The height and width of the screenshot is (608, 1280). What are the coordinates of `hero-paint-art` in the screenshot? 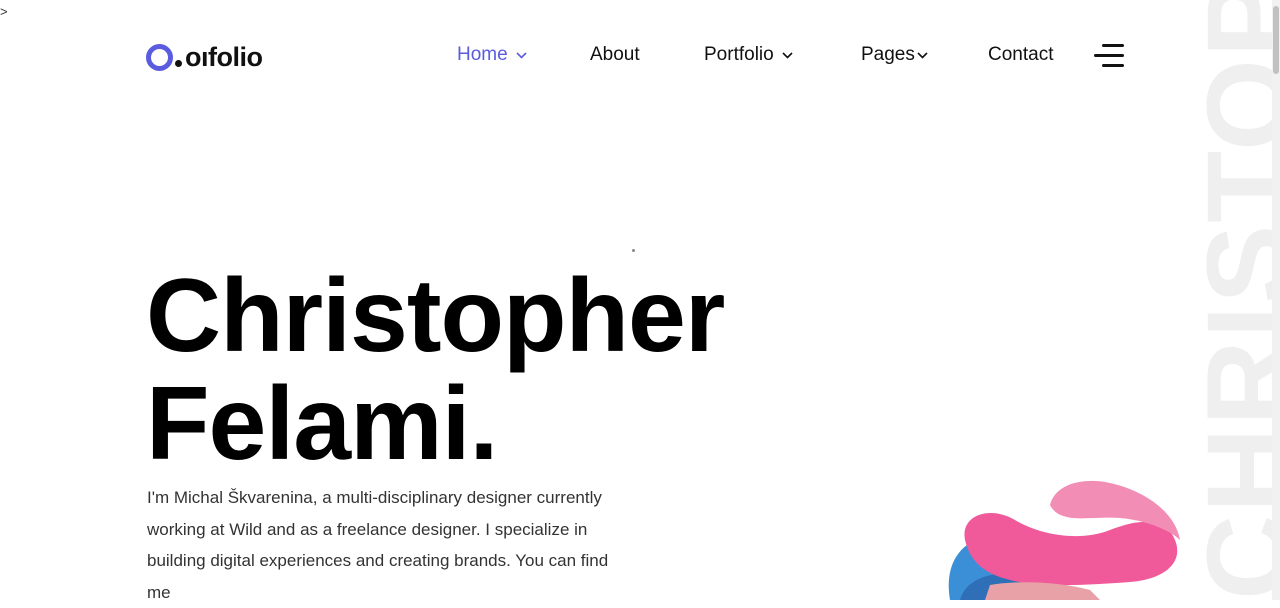 It's located at (1064, 540).